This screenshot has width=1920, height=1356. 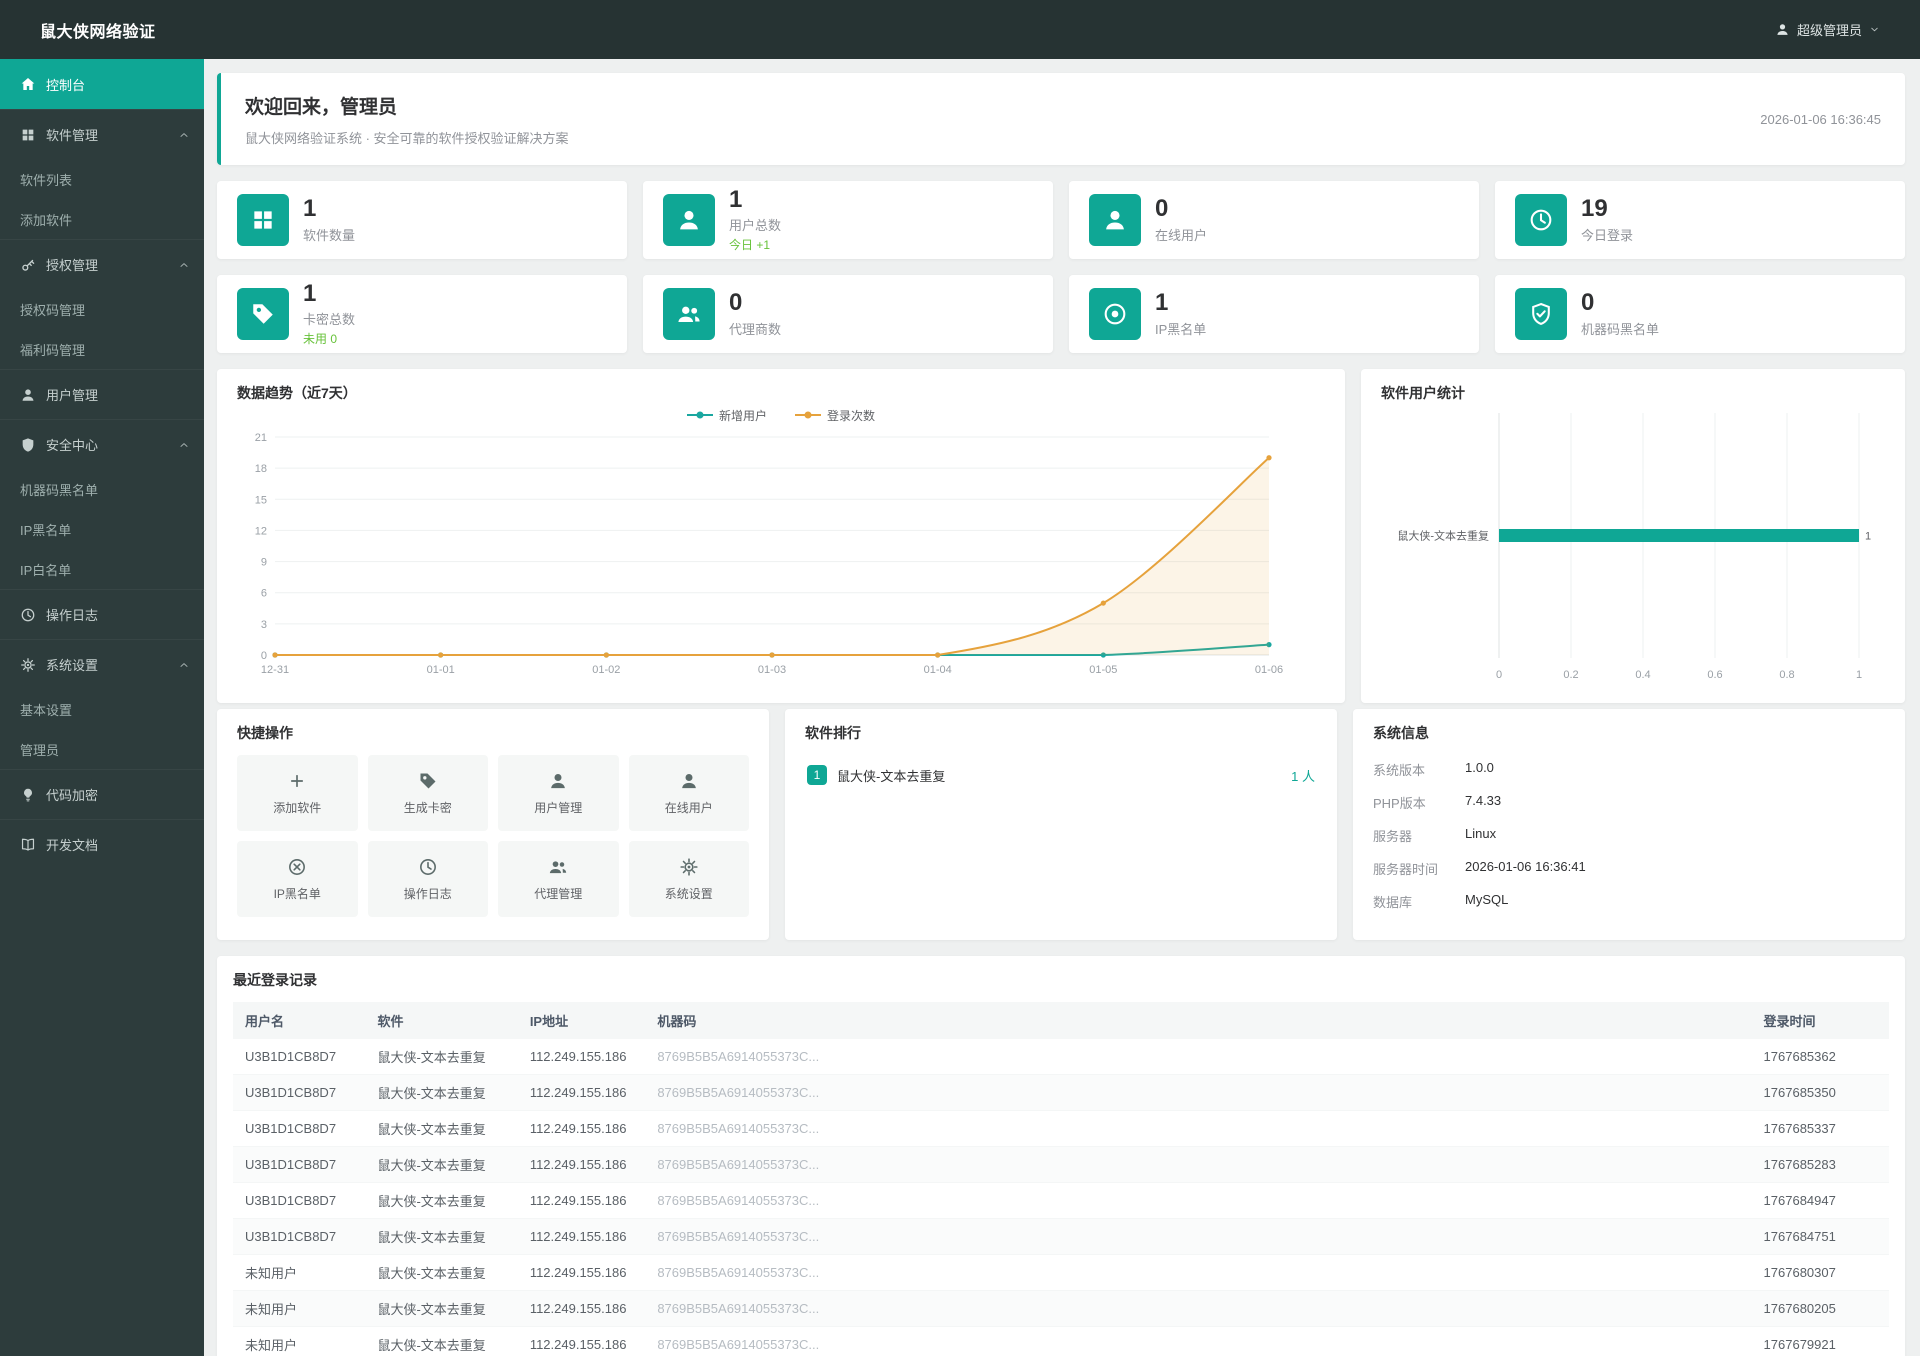 What do you see at coordinates (726, 415) in the screenshot?
I see `legend-item: 新增用户` at bounding box center [726, 415].